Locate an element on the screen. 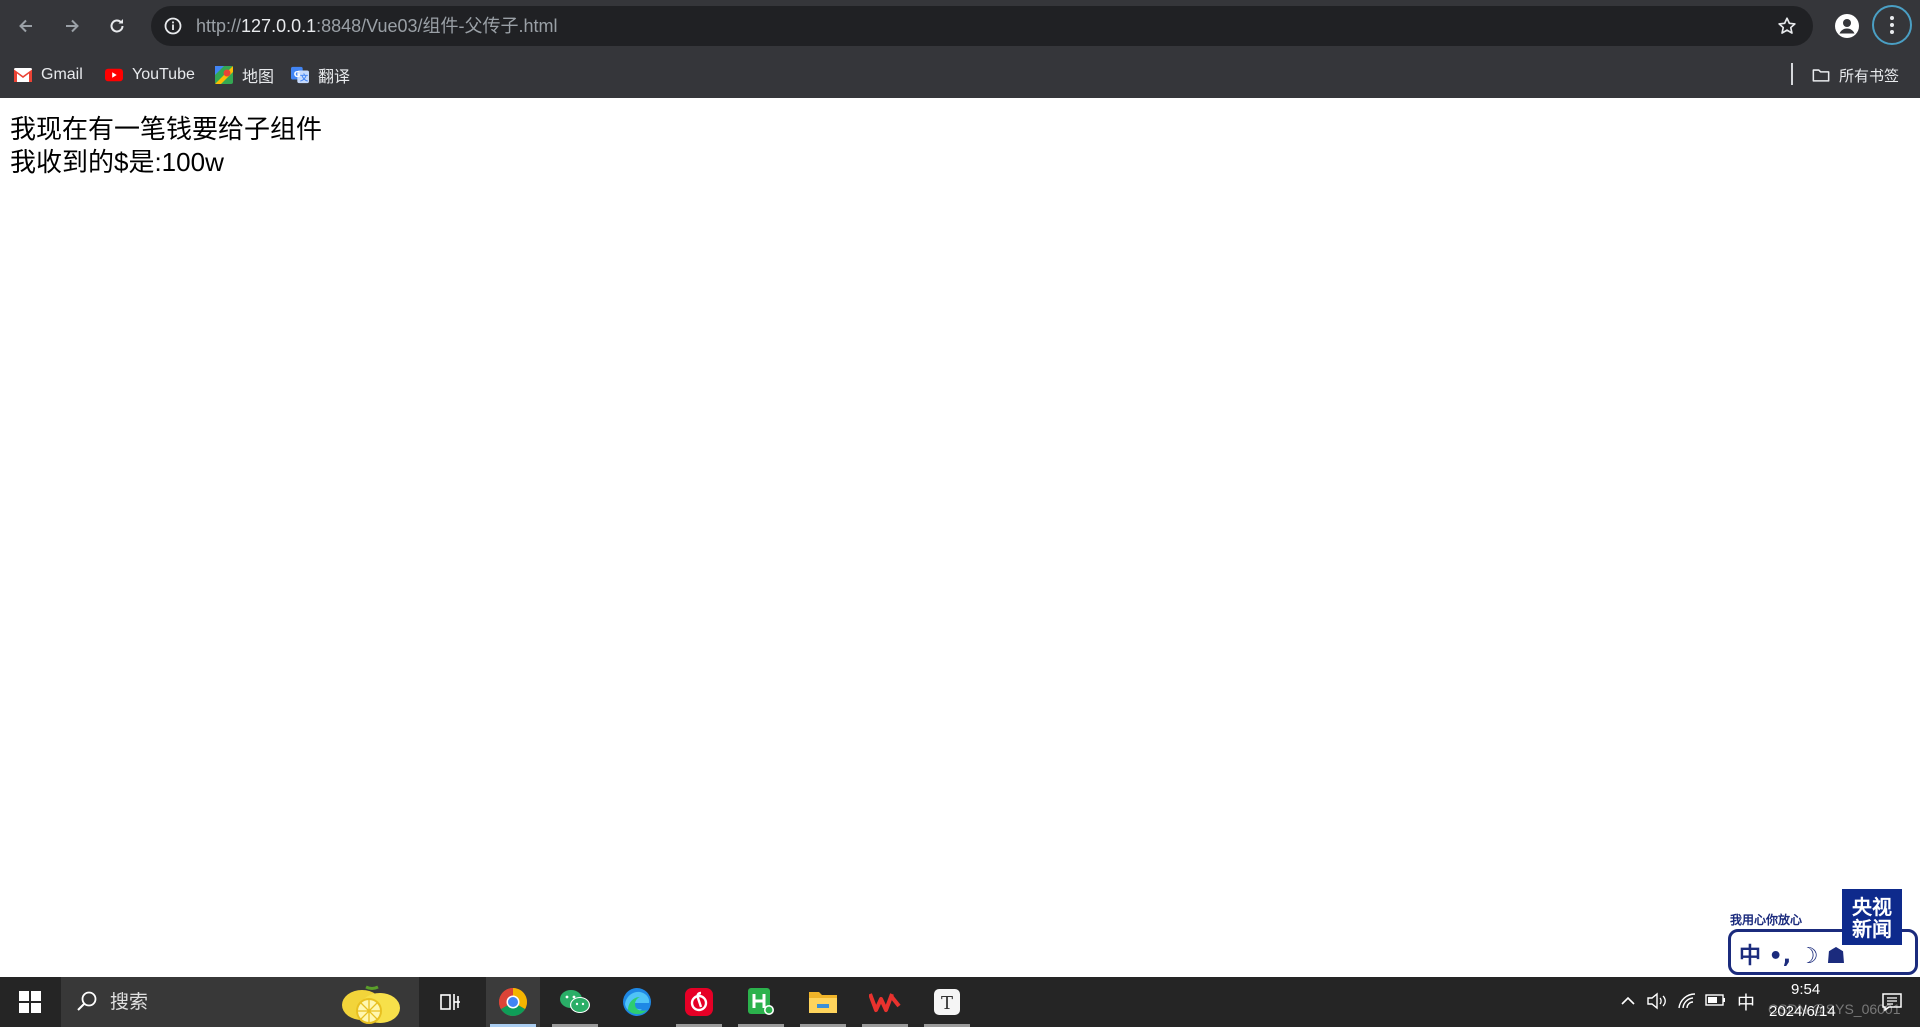 The image size is (1920, 1027). svg-text: T is located at coordinates (947, 1003).